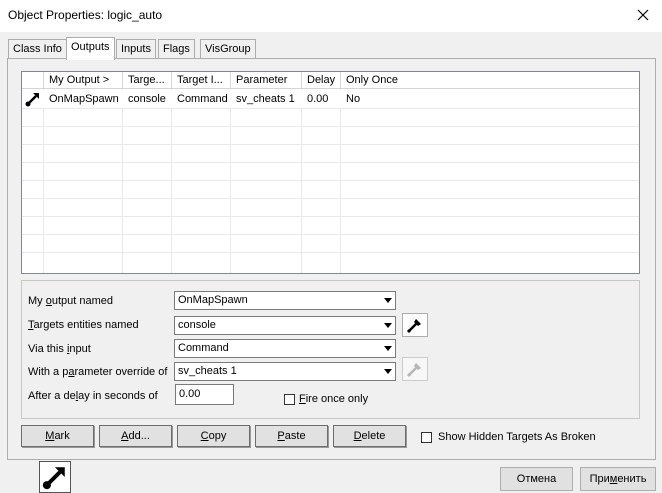 The image size is (662, 493). Describe the element at coordinates (285, 348) in the screenshot. I see `via-input-combo: Command` at that location.